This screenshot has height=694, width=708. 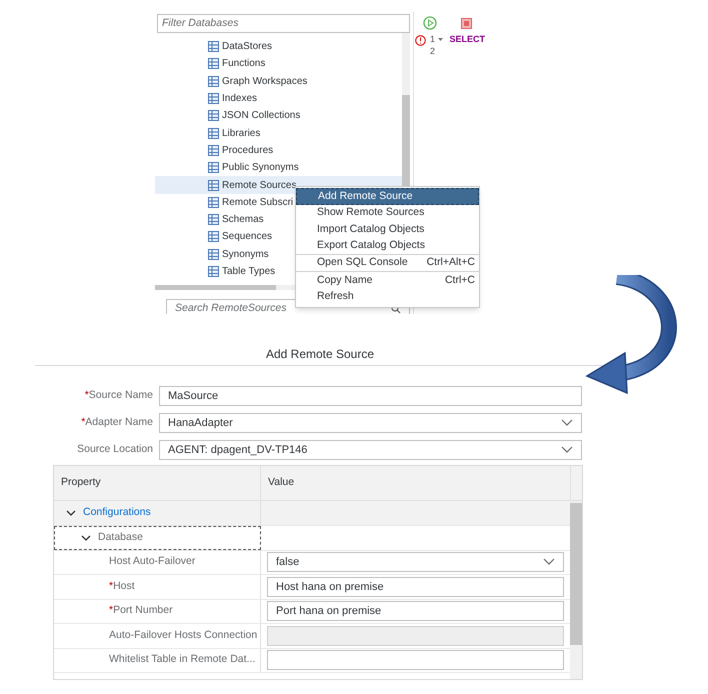 What do you see at coordinates (278, 81) in the screenshot?
I see `tree-item: Graph Workspaces` at bounding box center [278, 81].